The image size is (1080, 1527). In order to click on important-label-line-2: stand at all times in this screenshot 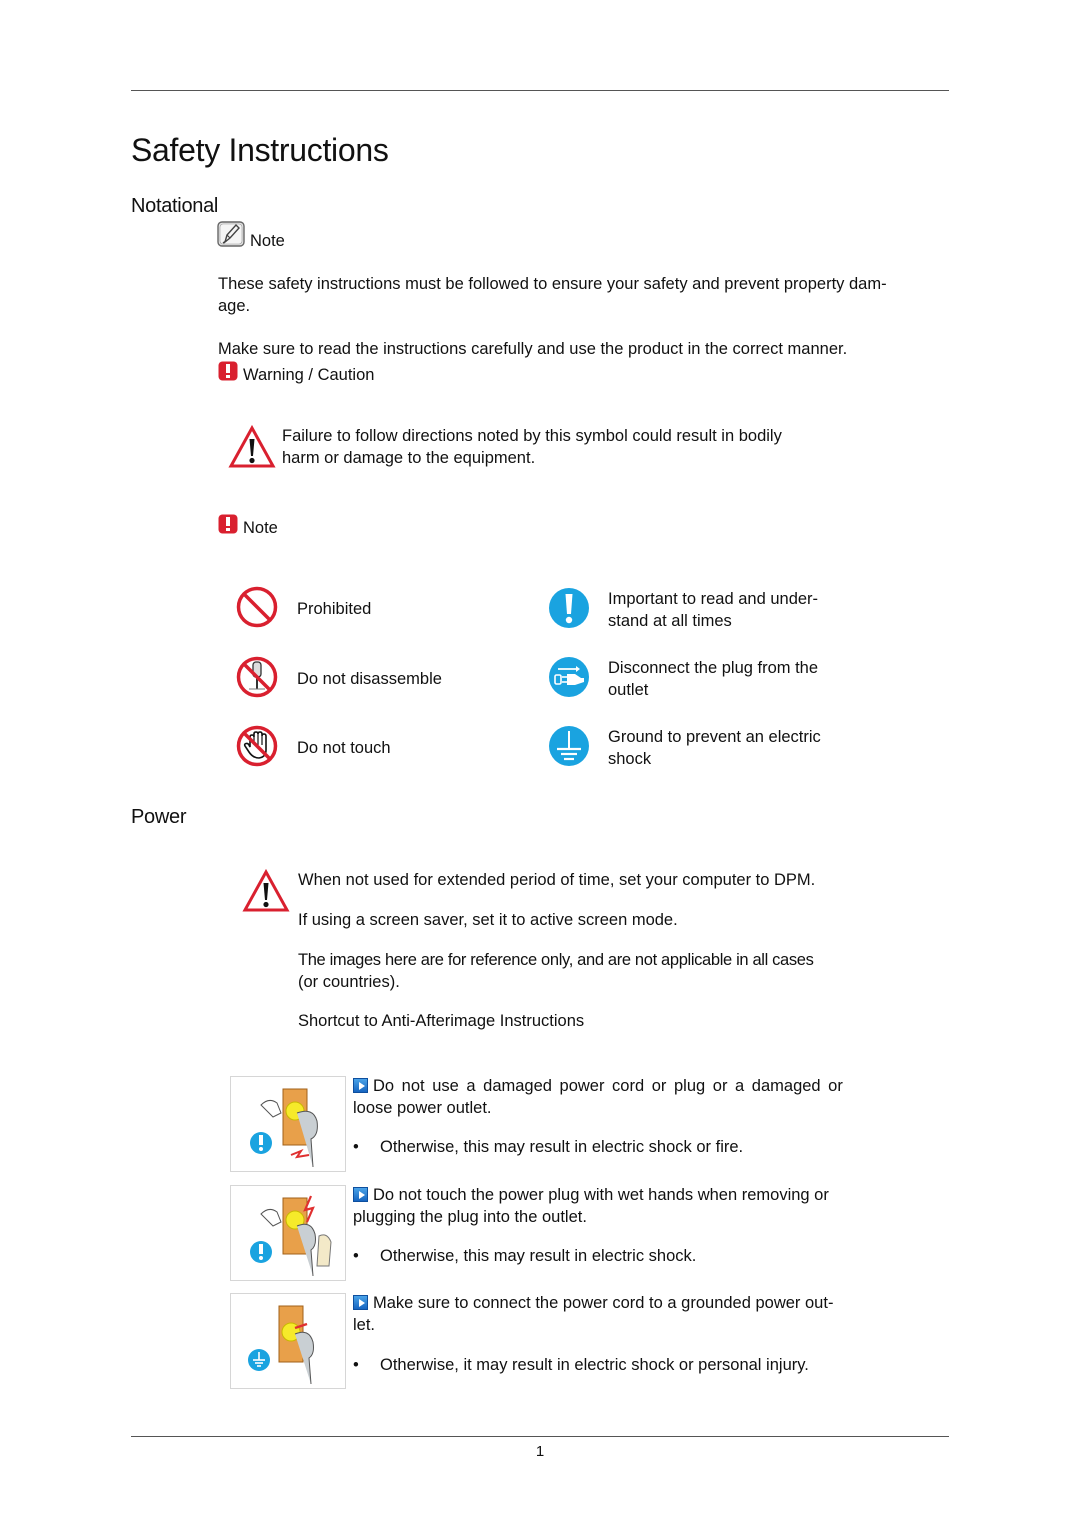, I will do `click(670, 621)`.